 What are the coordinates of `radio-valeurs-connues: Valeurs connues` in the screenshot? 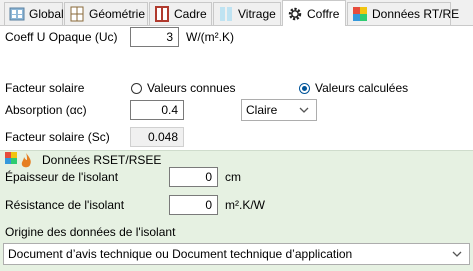 It's located at (183, 88).